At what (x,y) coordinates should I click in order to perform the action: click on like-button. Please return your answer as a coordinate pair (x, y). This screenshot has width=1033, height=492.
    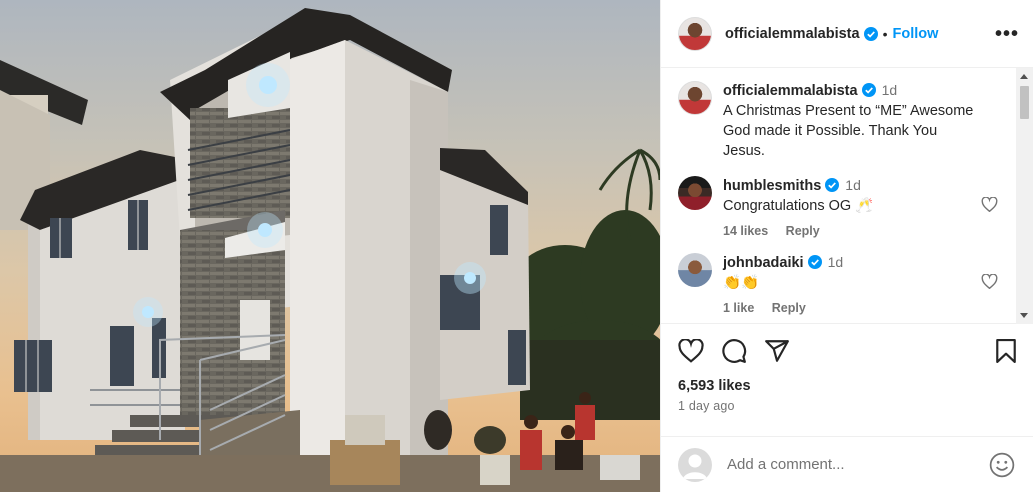
    Looking at the image, I should click on (691, 351).